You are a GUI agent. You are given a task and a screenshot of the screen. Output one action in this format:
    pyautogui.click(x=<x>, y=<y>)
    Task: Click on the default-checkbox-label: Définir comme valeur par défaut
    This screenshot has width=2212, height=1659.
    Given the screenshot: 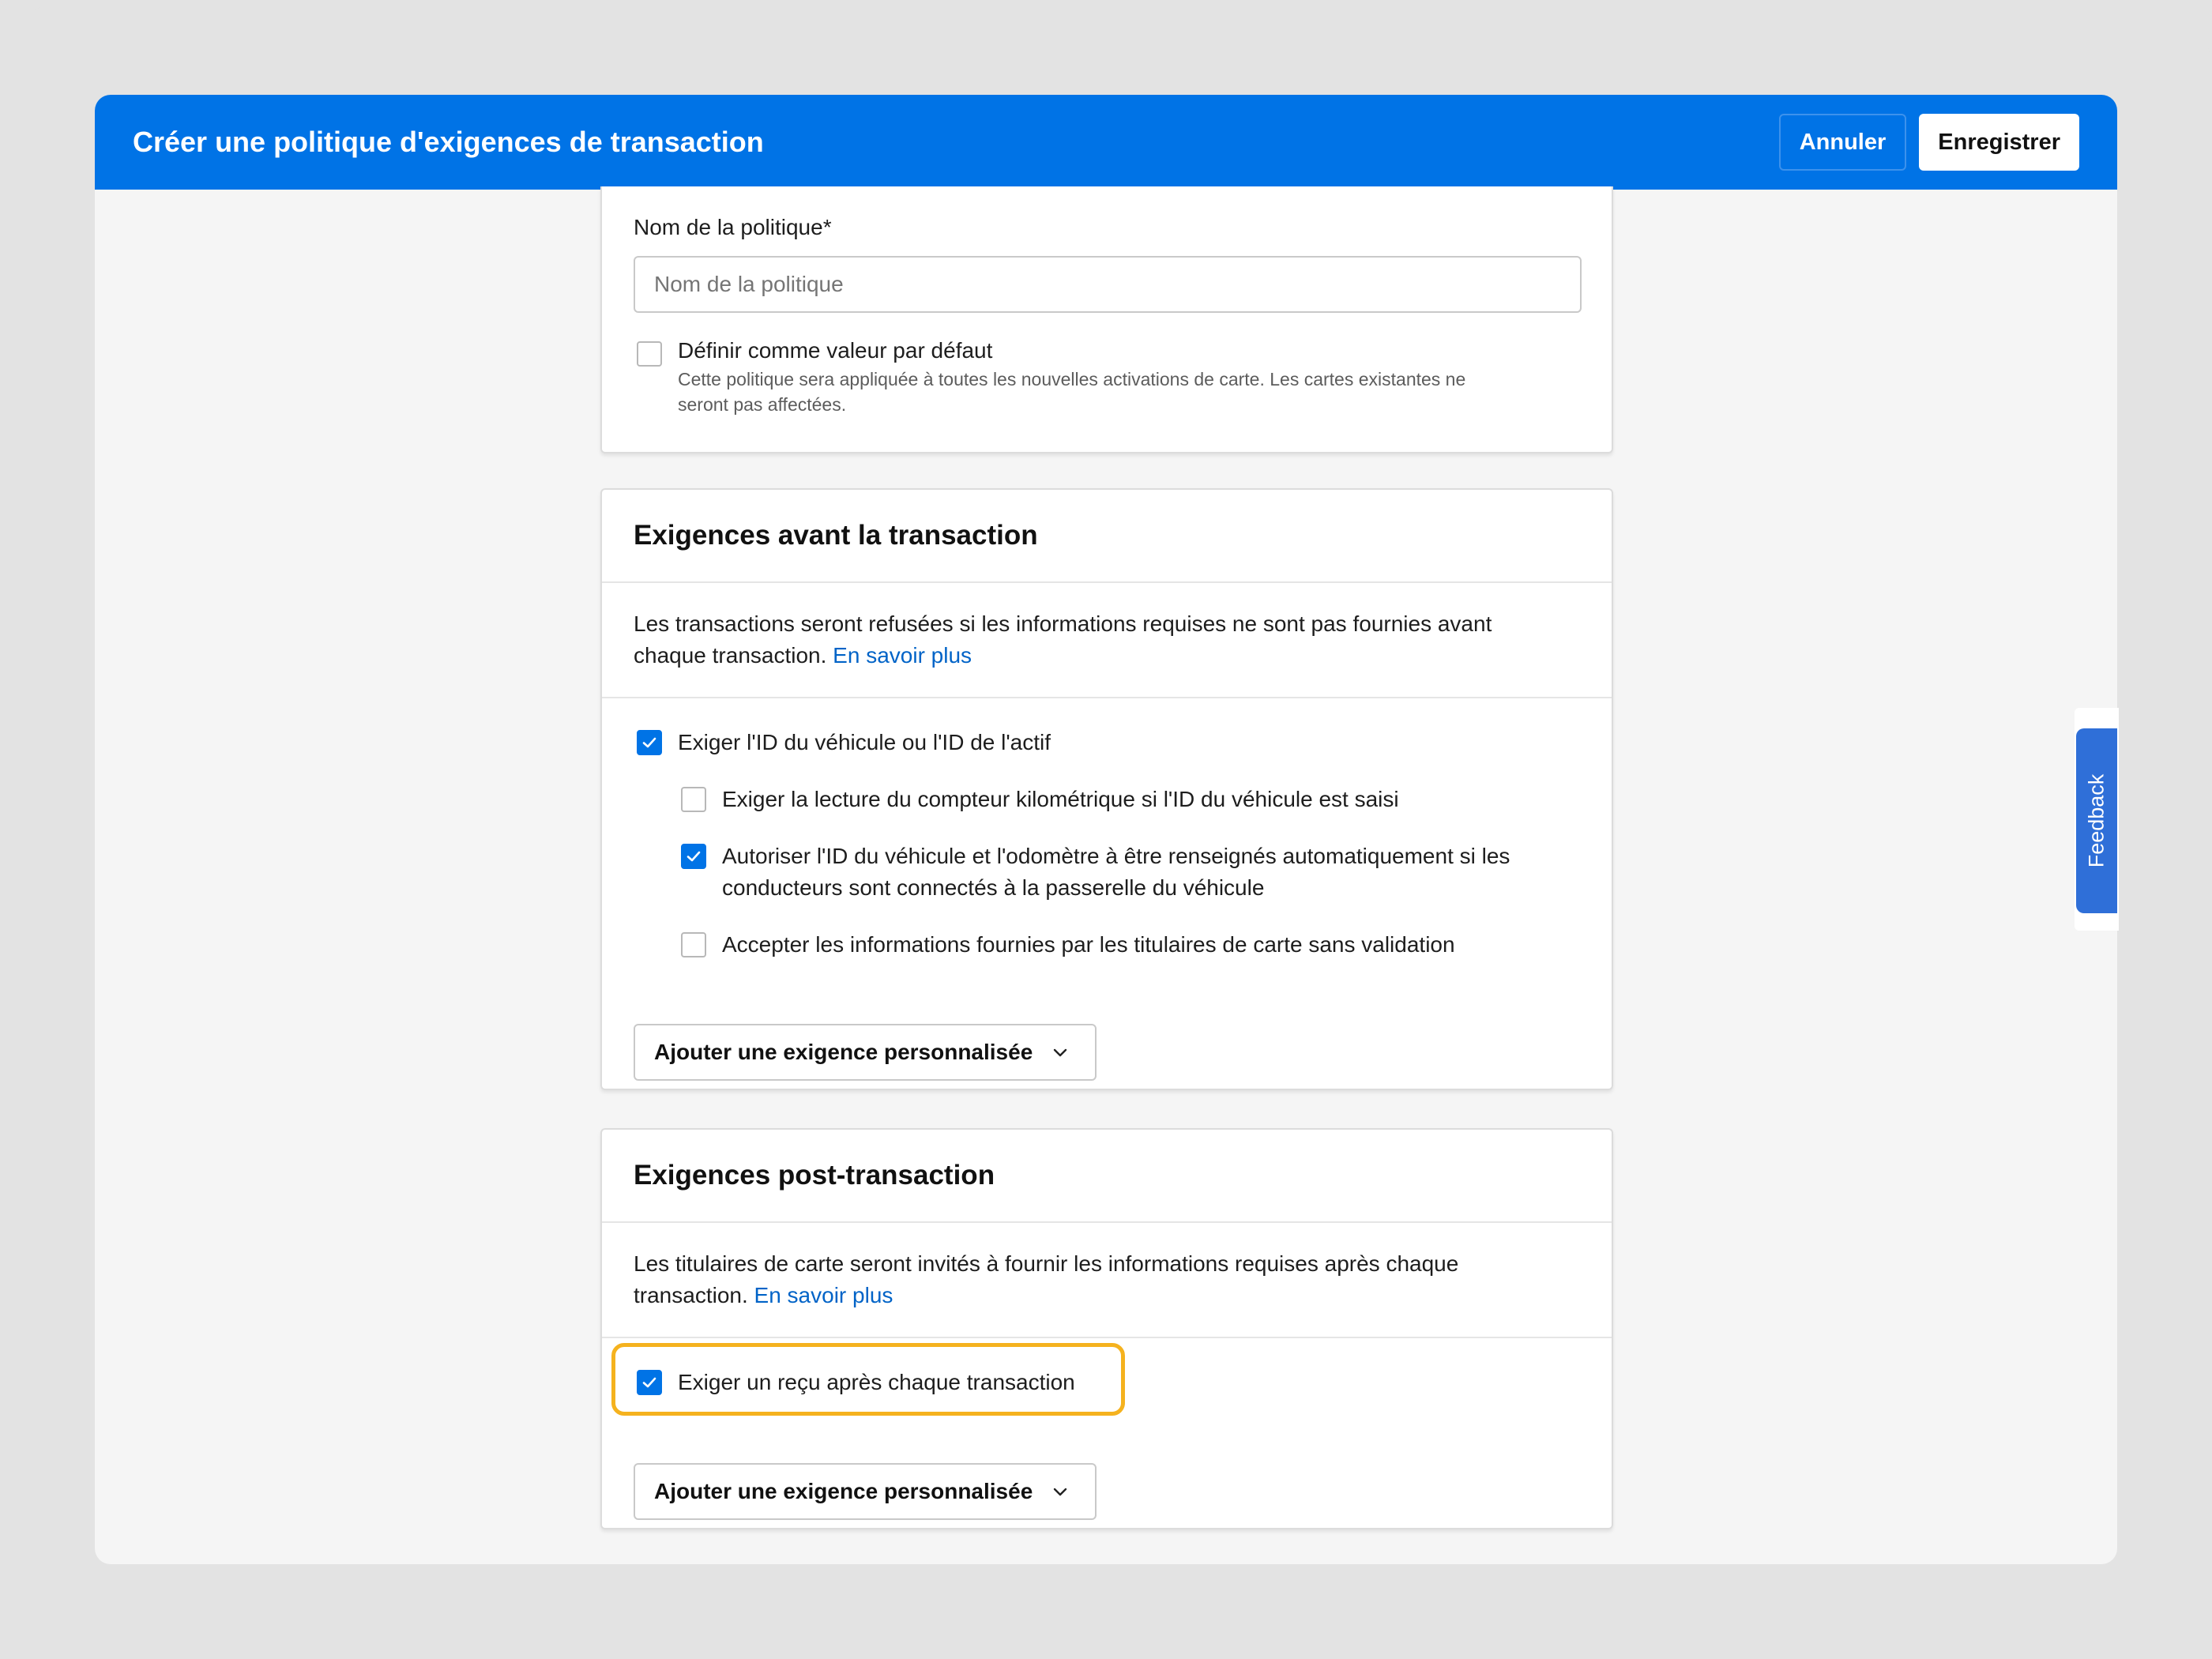 What is the action you would take?
    pyautogui.click(x=836, y=351)
    